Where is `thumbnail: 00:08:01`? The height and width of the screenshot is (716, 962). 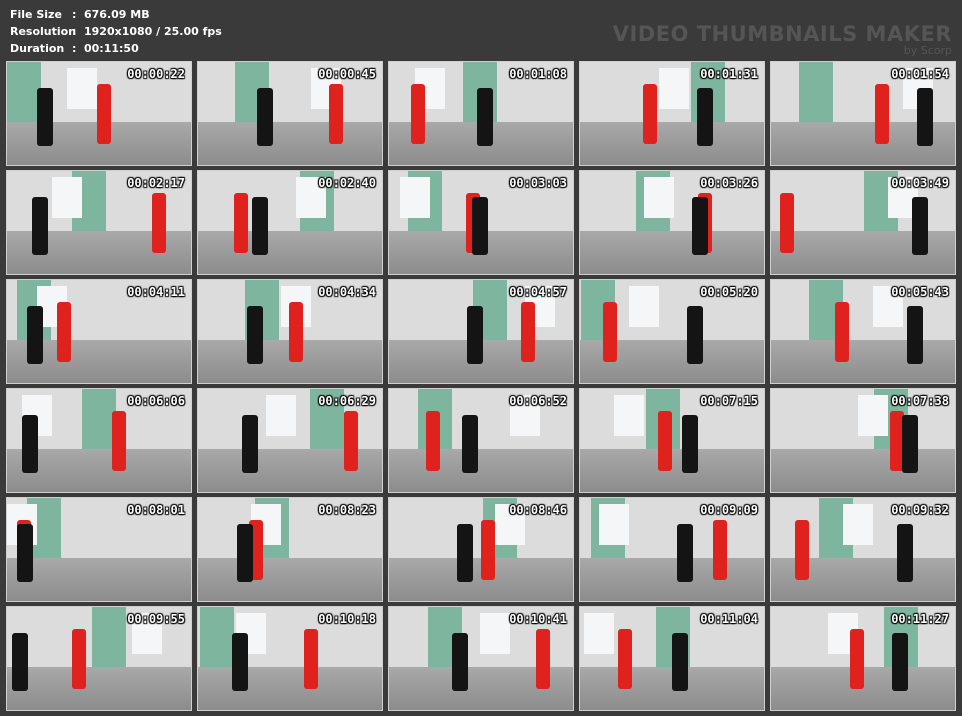 thumbnail: 00:08:01 is located at coordinates (99, 549).